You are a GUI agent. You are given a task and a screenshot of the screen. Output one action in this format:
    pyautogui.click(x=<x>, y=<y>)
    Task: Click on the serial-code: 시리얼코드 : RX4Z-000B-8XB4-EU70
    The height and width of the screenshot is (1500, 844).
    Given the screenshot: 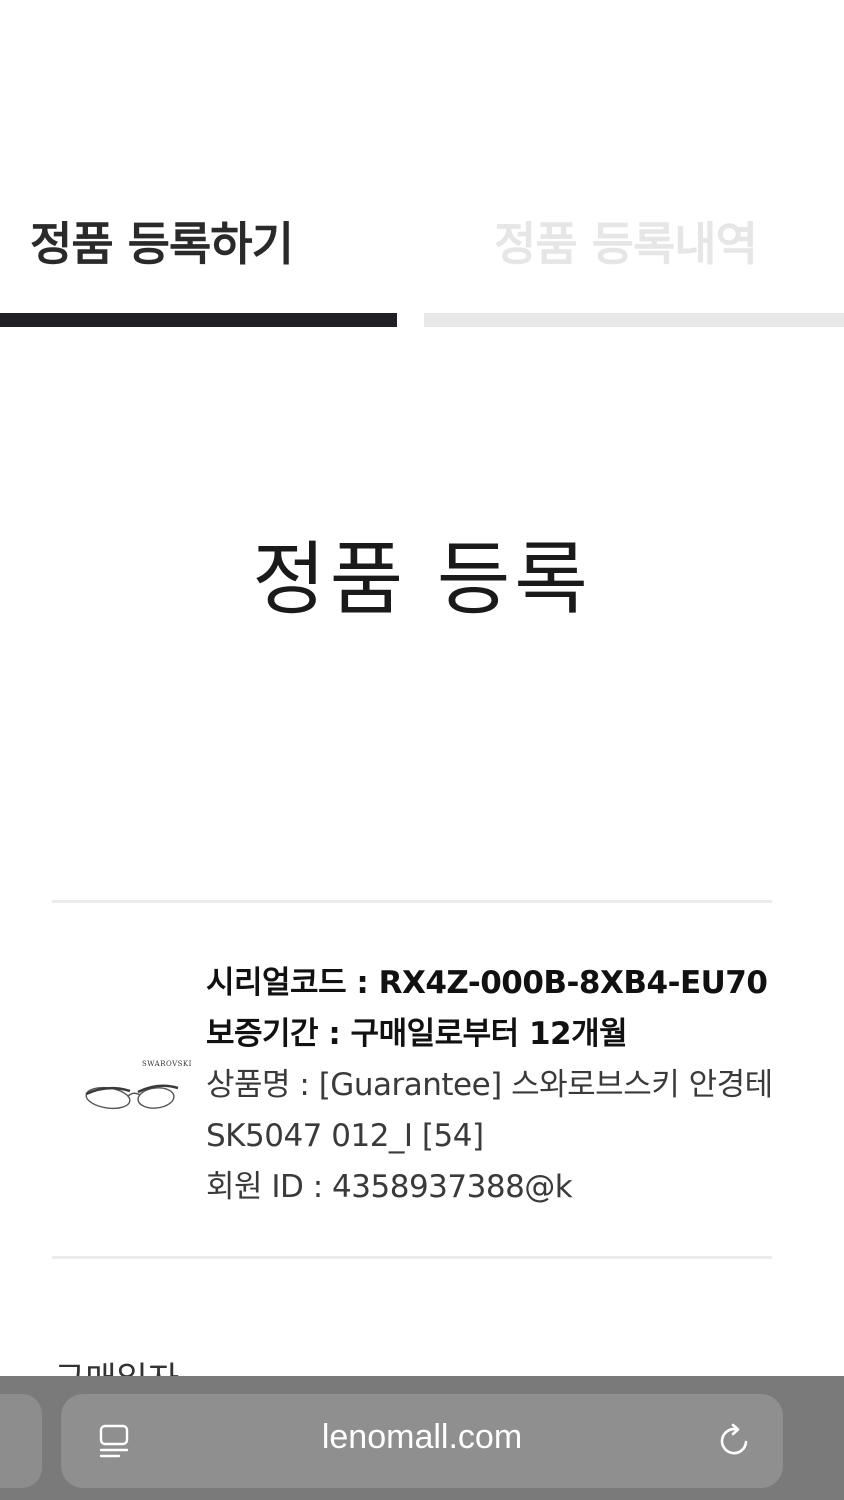 What is the action you would take?
    pyautogui.click(x=487, y=983)
    